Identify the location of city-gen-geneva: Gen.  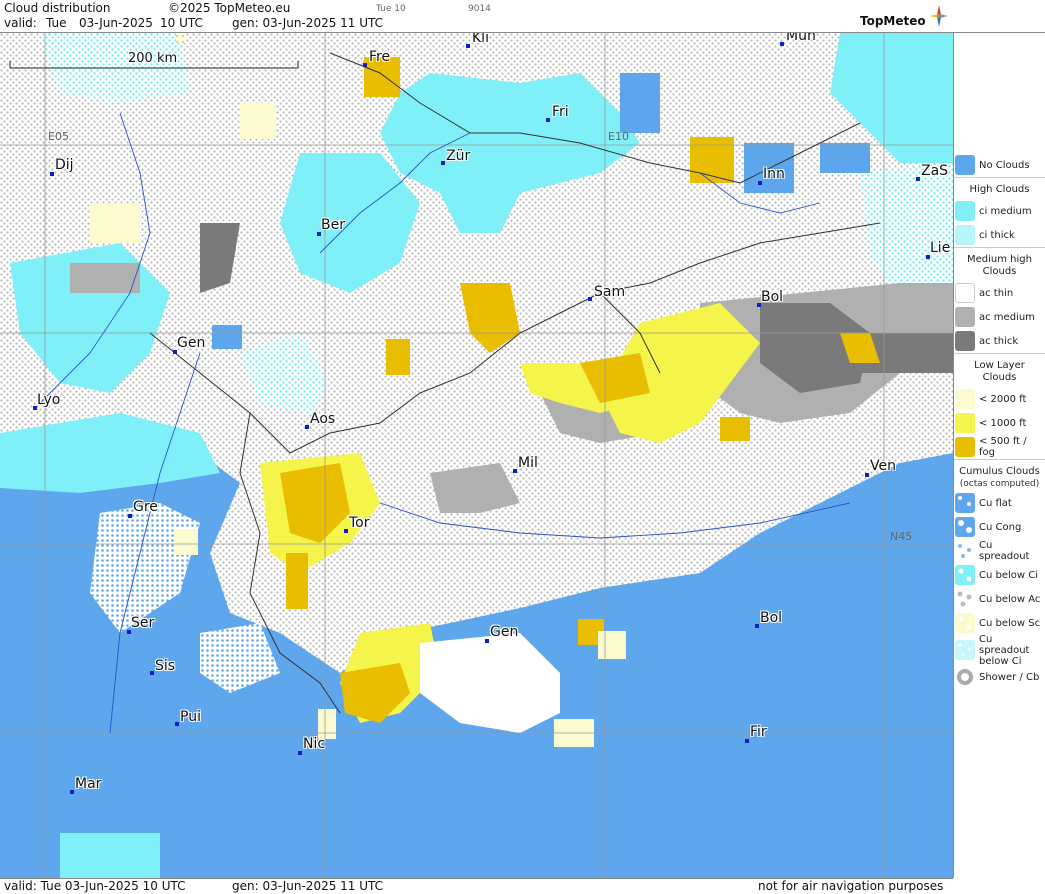
(191, 343).